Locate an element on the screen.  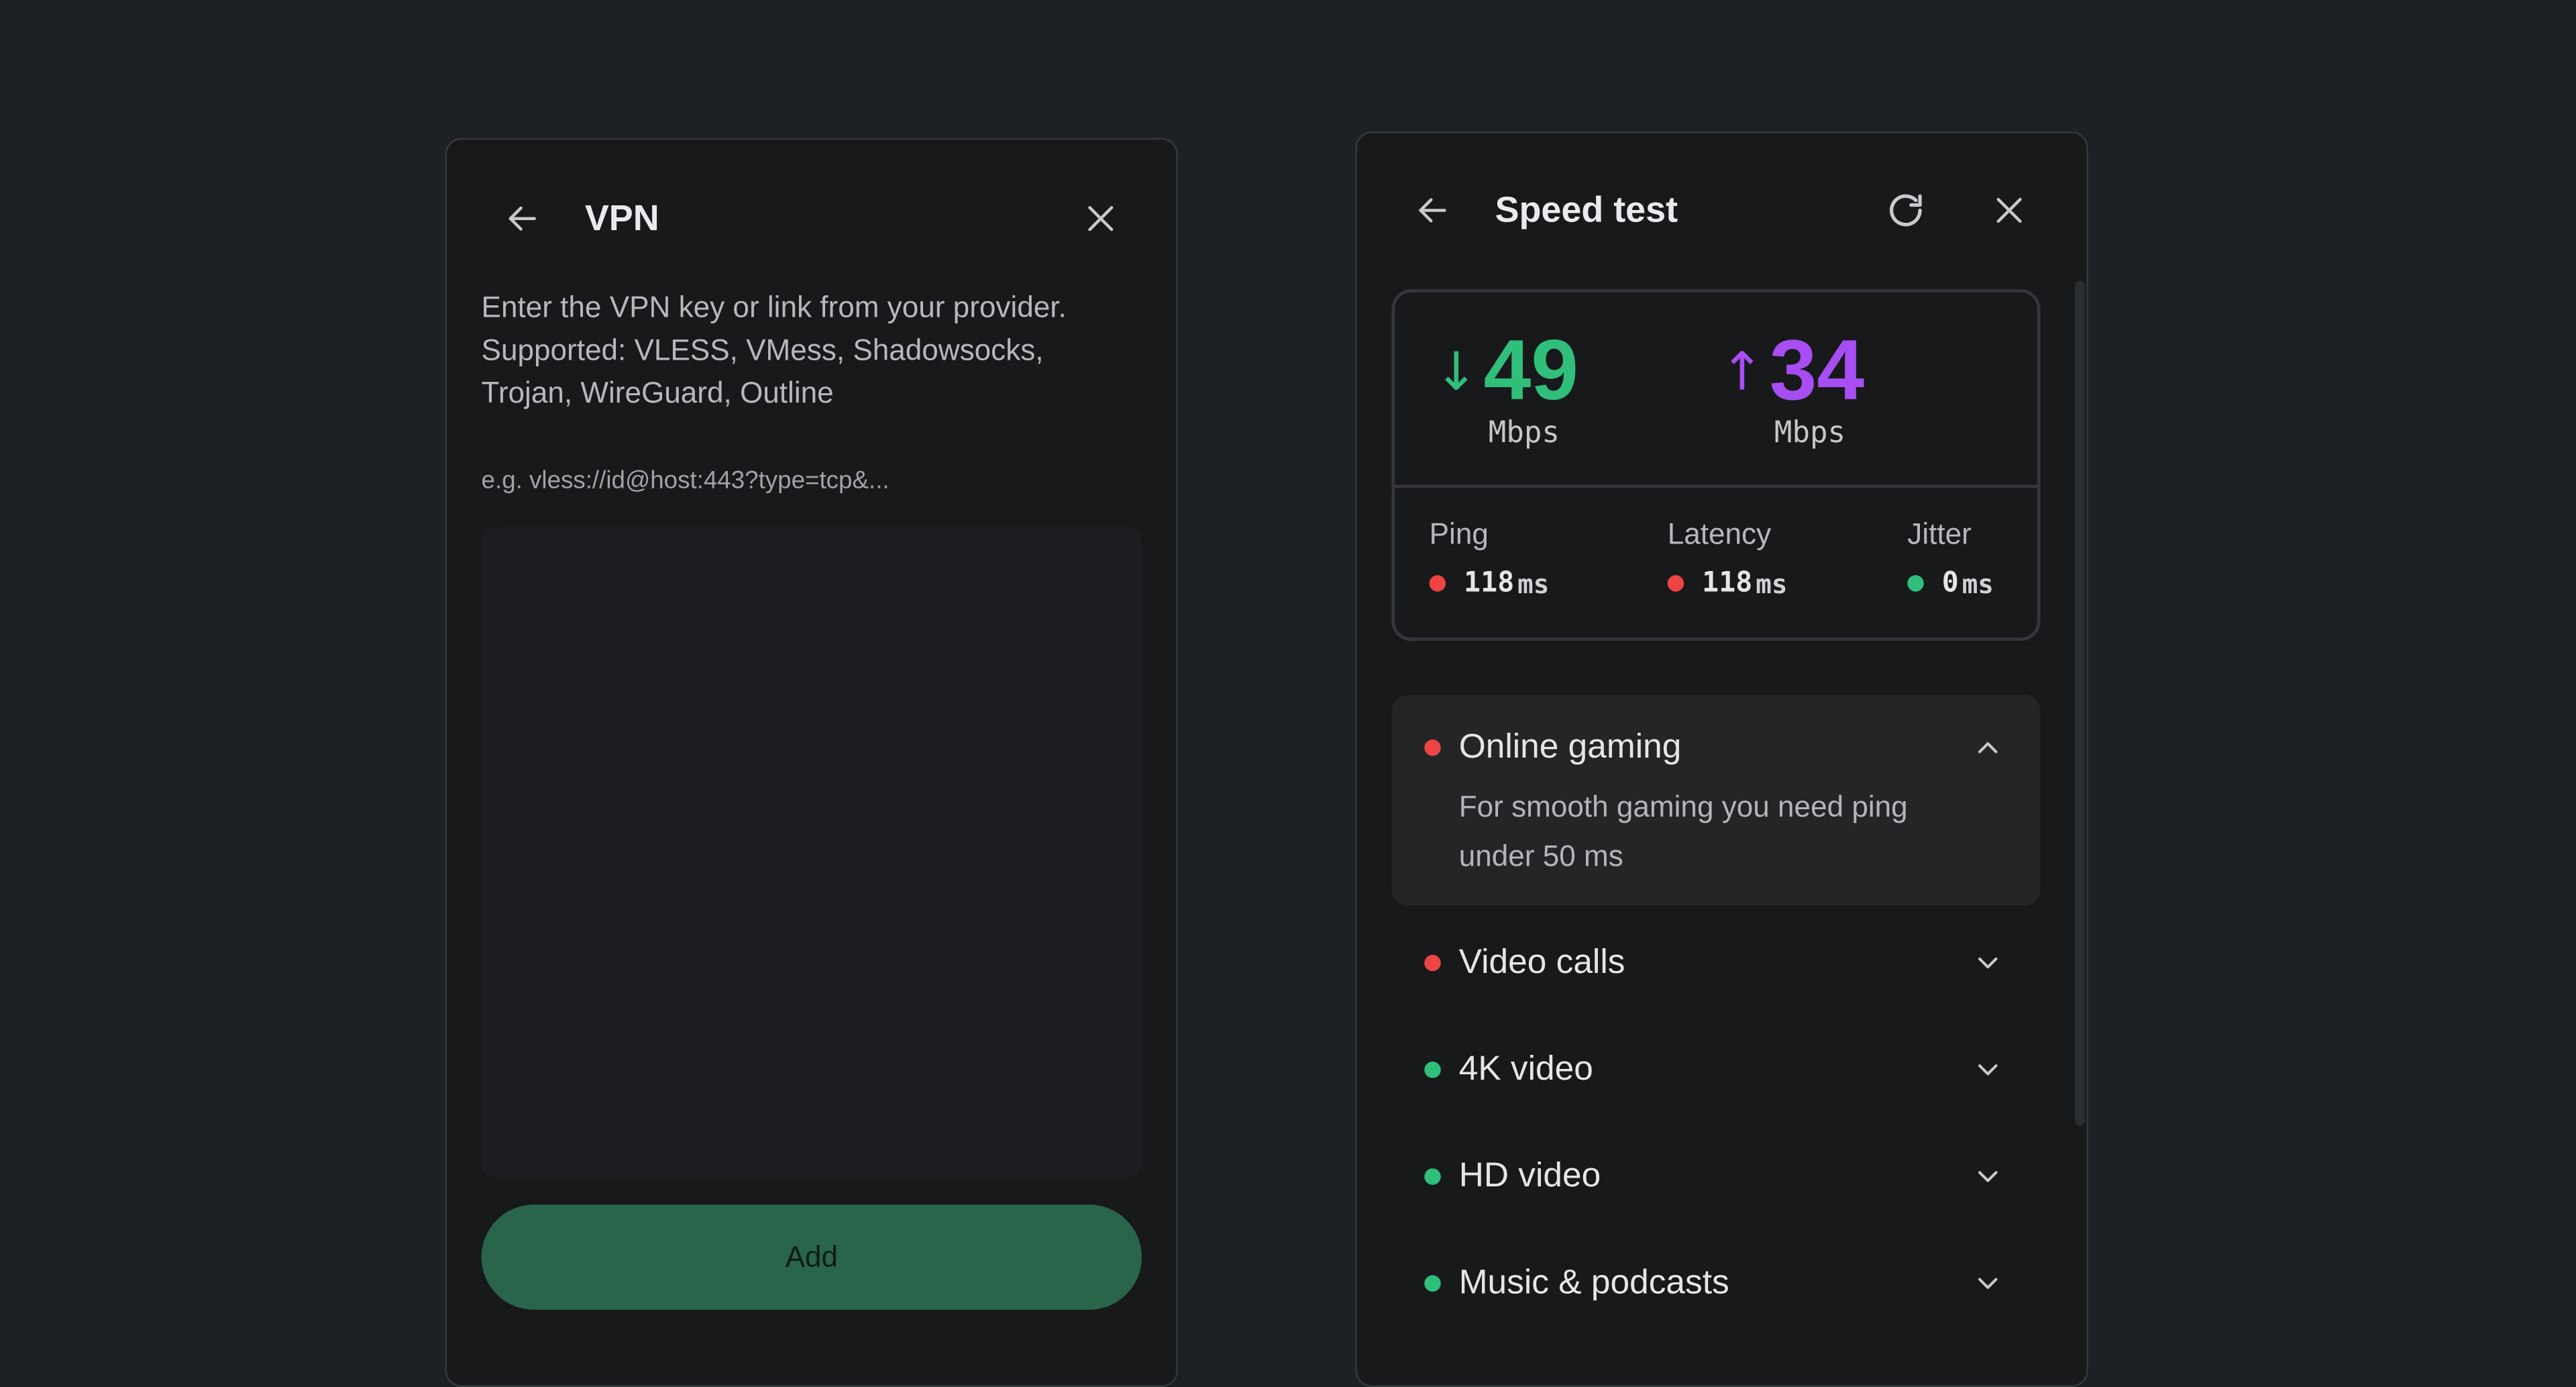
download-metric: ↓ 49 Mbps is located at coordinates (1573, 396).